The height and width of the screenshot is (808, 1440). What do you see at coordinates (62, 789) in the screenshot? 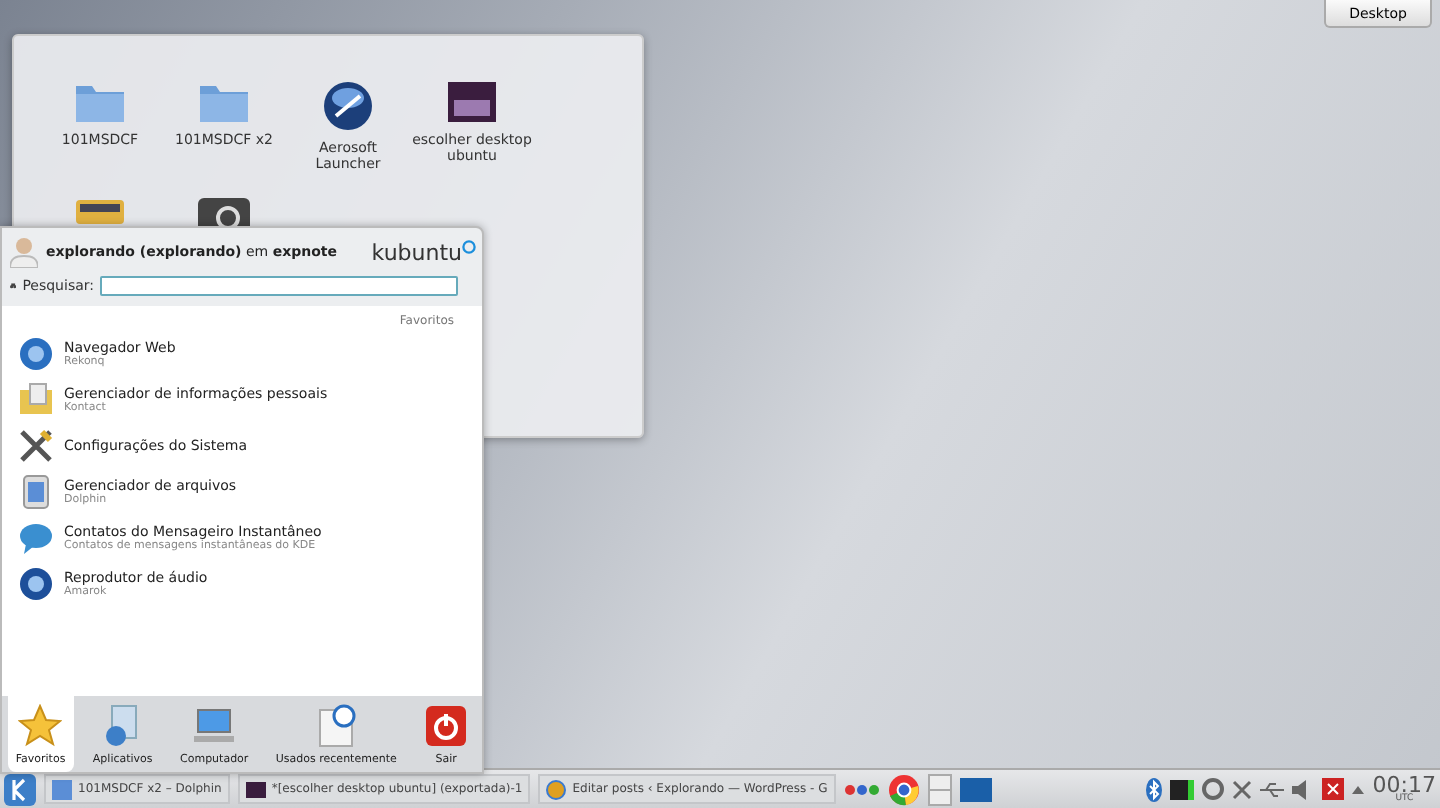
I see `file-manager-icon` at bounding box center [62, 789].